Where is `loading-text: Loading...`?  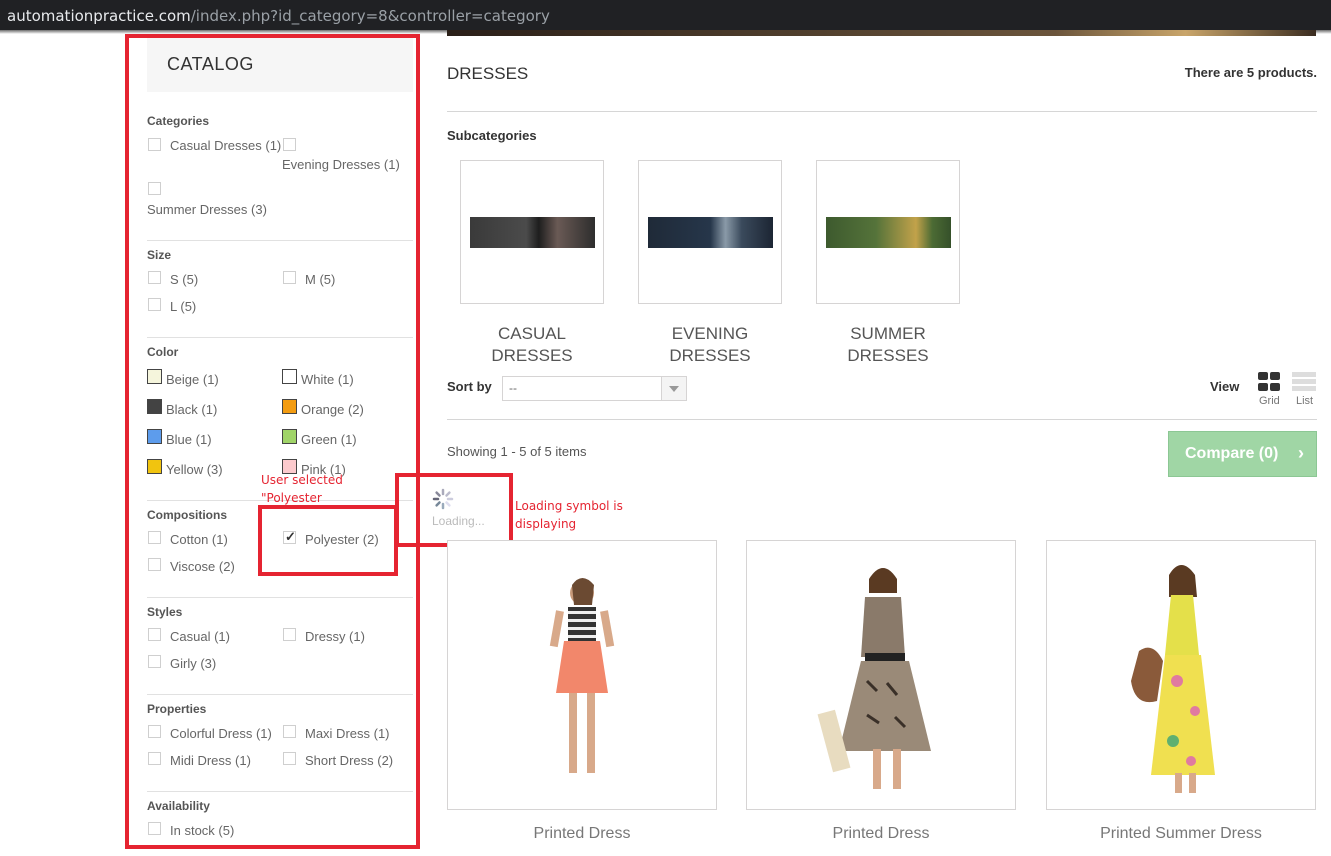
loading-text: Loading... is located at coordinates (458, 521).